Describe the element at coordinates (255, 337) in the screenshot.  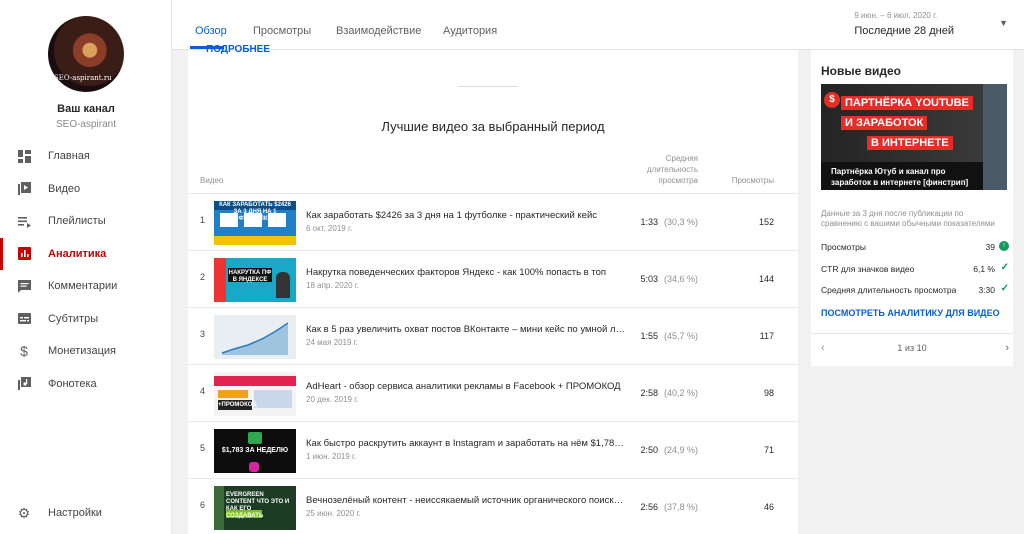
I see `video-thumbnail` at that location.